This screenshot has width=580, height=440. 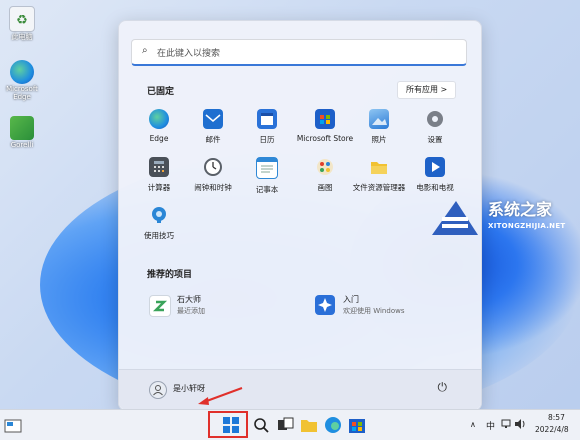 What do you see at coordinates (189, 54) in the screenshot?
I see `search-placeholder: 在此键入以搜索` at bounding box center [189, 54].